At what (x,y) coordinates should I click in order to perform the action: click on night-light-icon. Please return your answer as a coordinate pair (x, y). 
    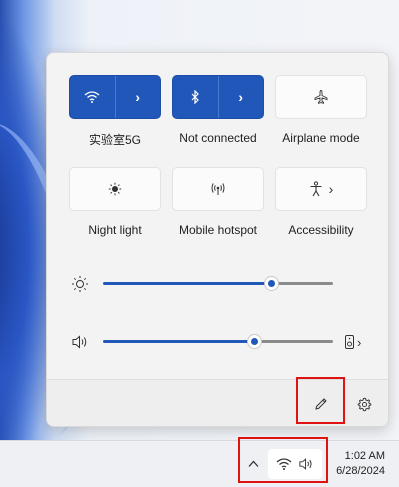
    Looking at the image, I should click on (115, 189).